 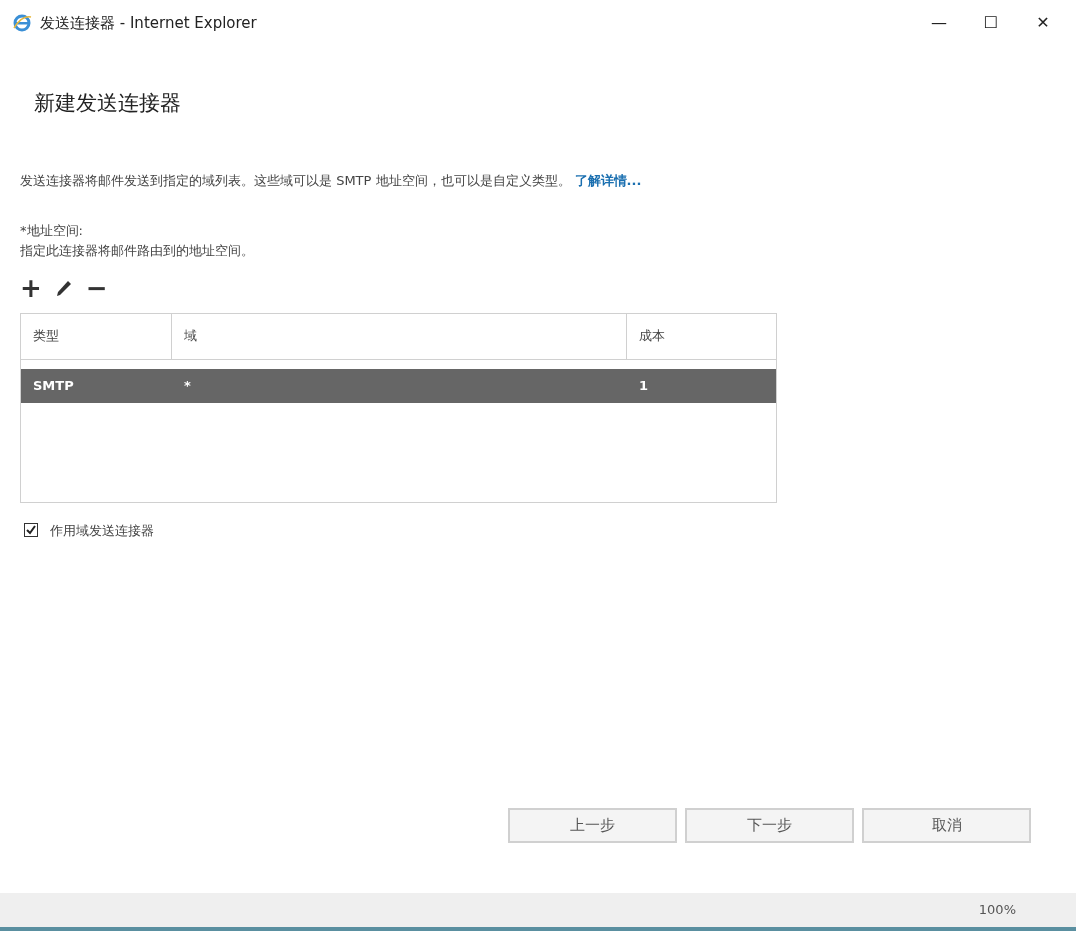 What do you see at coordinates (96, 287) in the screenshot?
I see `remove-button: −` at bounding box center [96, 287].